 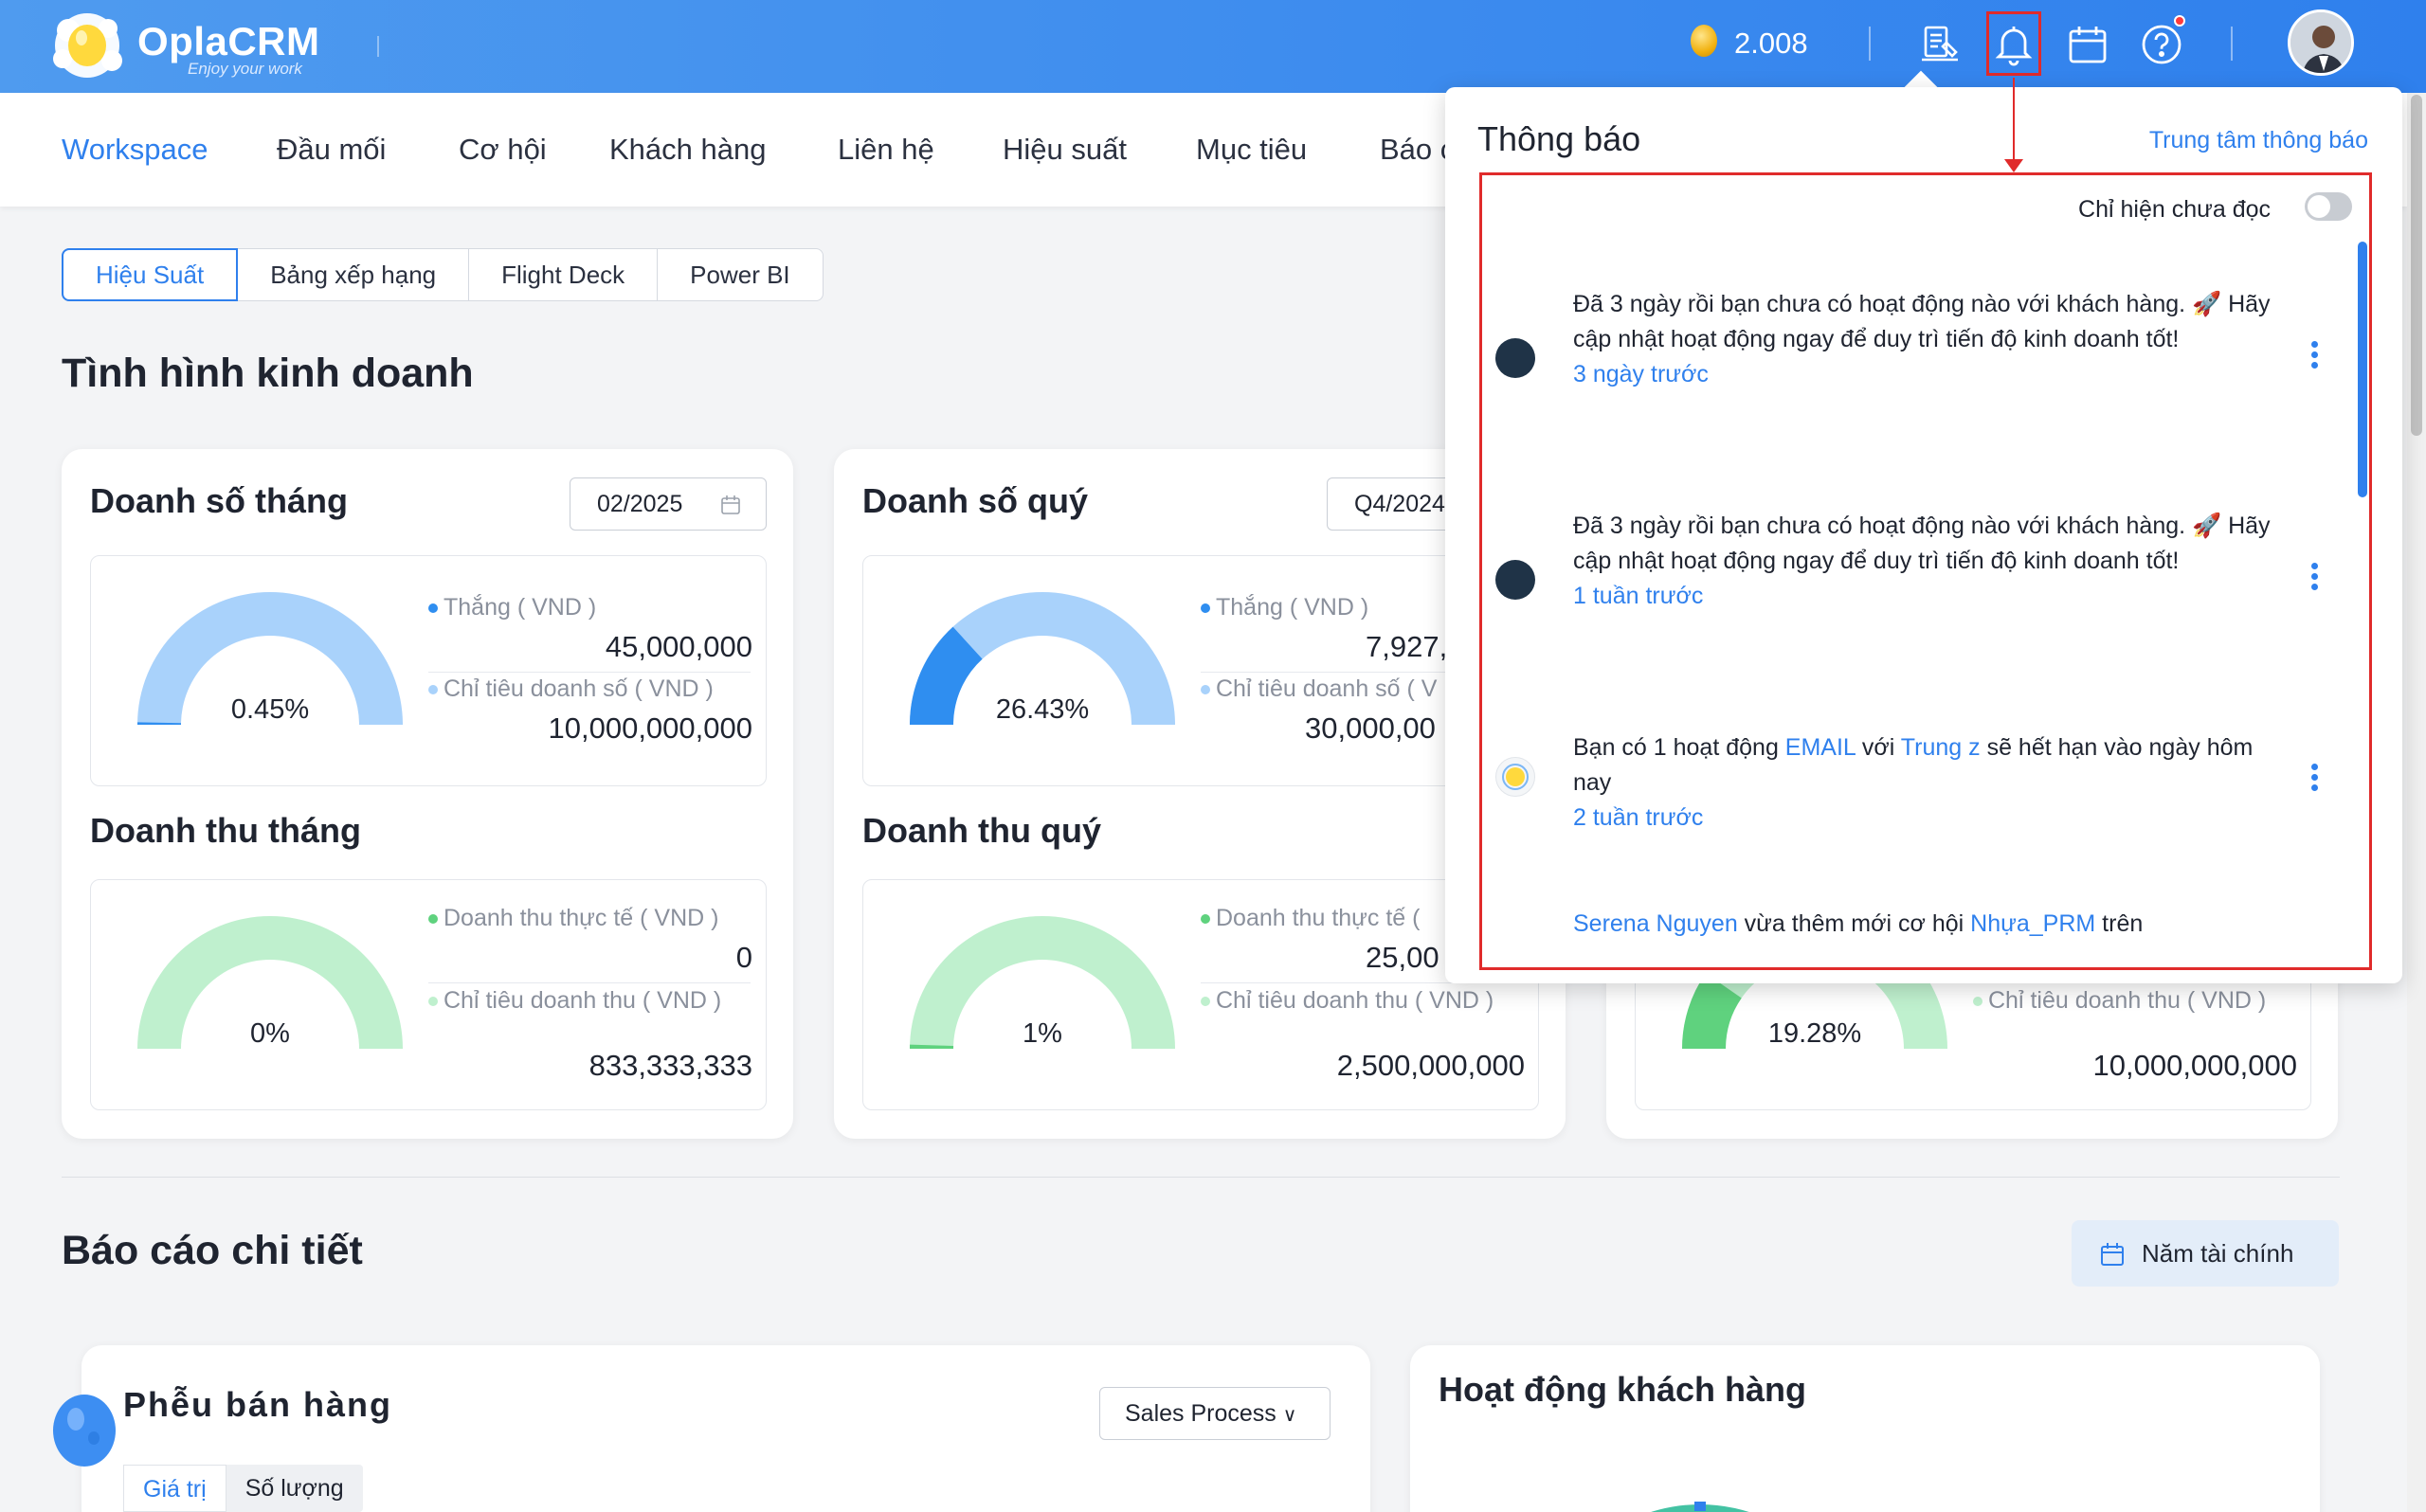 I want to click on notification-message: với, so click(x=1878, y=747).